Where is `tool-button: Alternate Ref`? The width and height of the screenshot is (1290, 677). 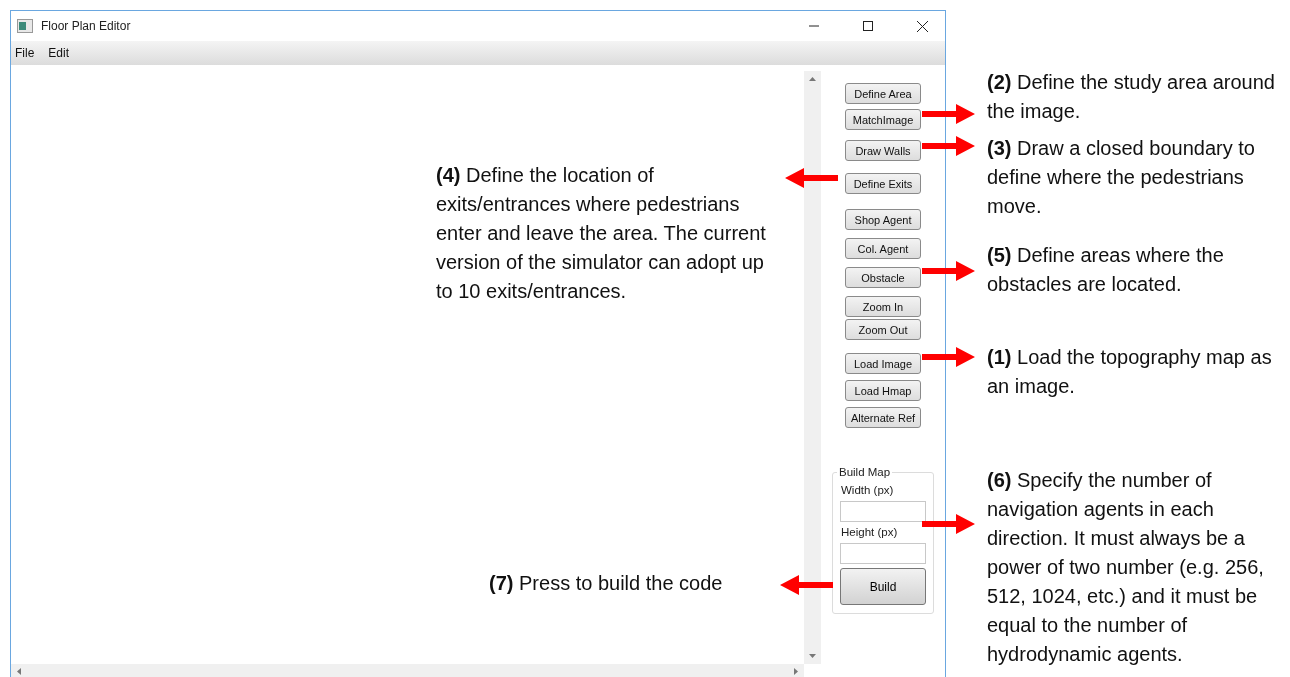
tool-button: Alternate Ref is located at coordinates (883, 417).